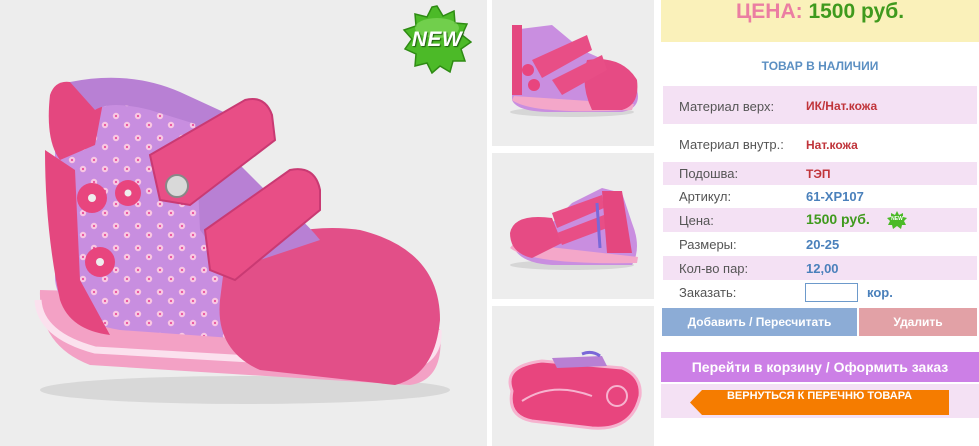 The height and width of the screenshot is (446, 979). I want to click on spec-value-lining: Нат.кожа, so click(832, 145).